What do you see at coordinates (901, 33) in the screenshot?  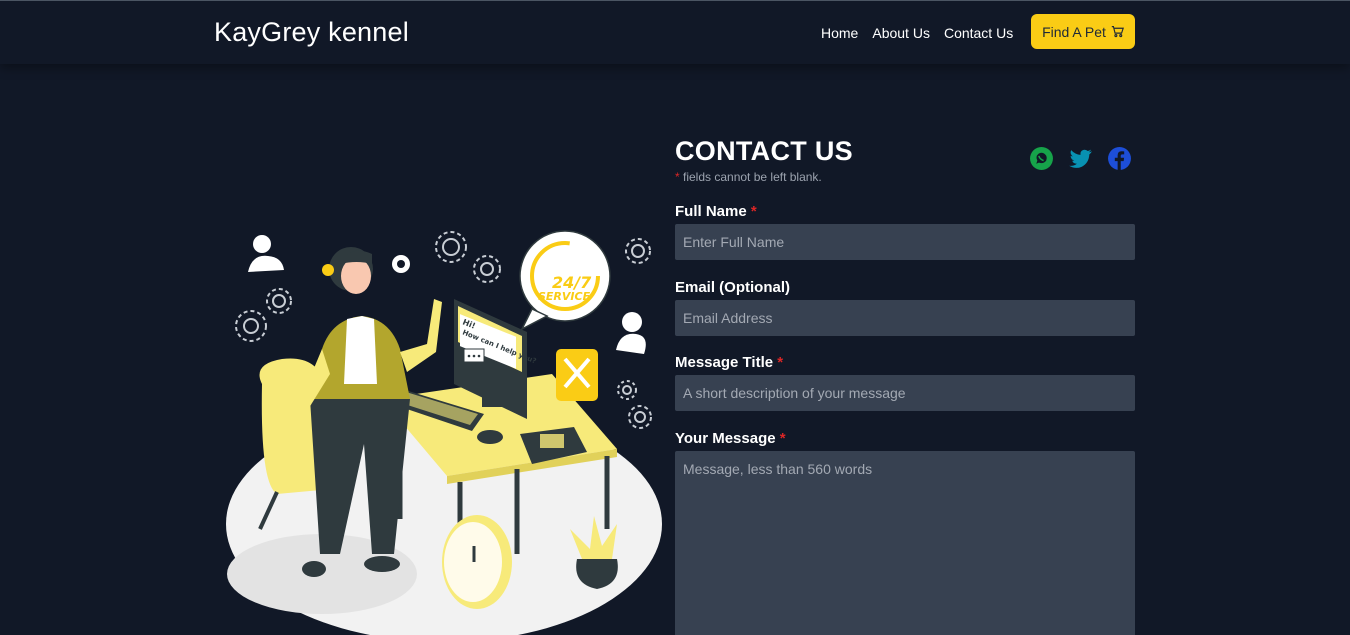 I see `nav-about-link: About Us` at bounding box center [901, 33].